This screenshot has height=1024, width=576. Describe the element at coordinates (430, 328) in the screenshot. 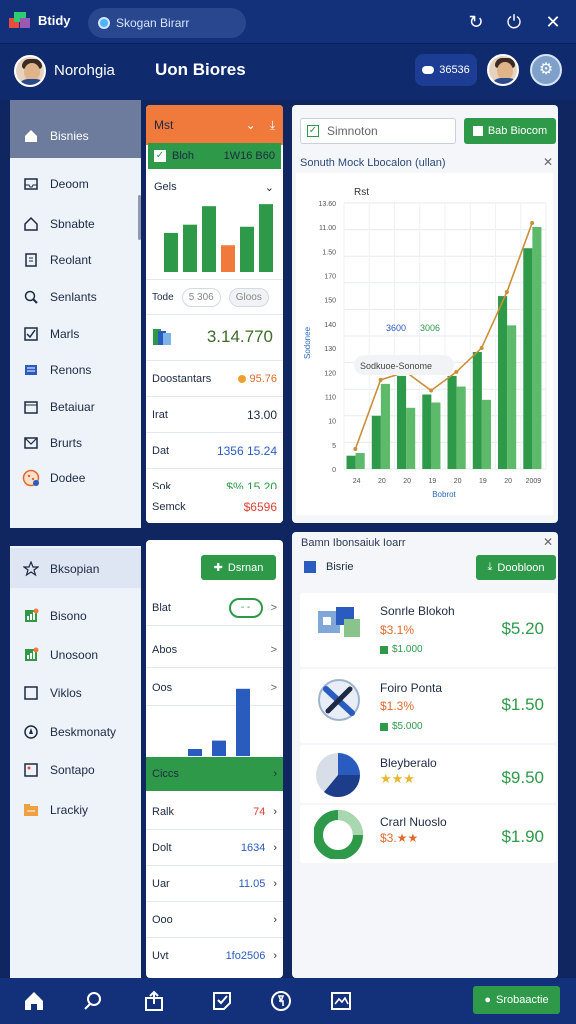

I see `chart-annotation: 3006` at that location.